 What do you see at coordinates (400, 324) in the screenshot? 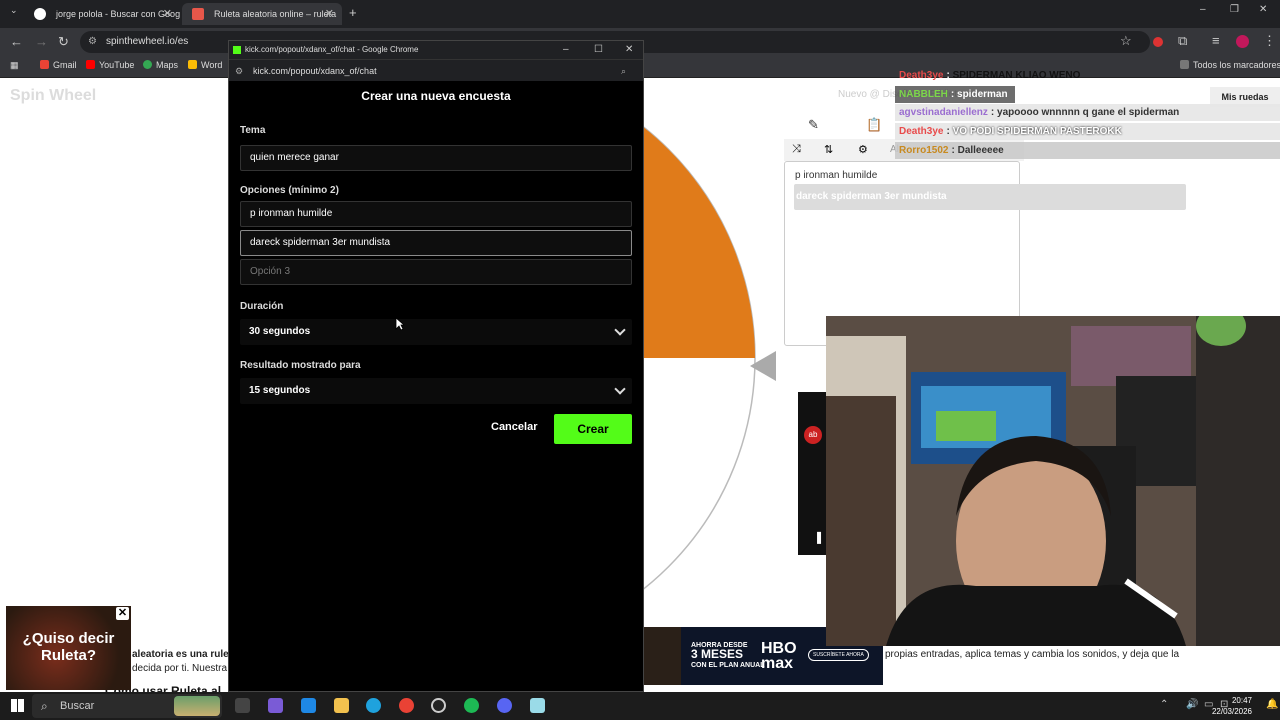
I see `mouse-cursor-icon` at bounding box center [400, 324].